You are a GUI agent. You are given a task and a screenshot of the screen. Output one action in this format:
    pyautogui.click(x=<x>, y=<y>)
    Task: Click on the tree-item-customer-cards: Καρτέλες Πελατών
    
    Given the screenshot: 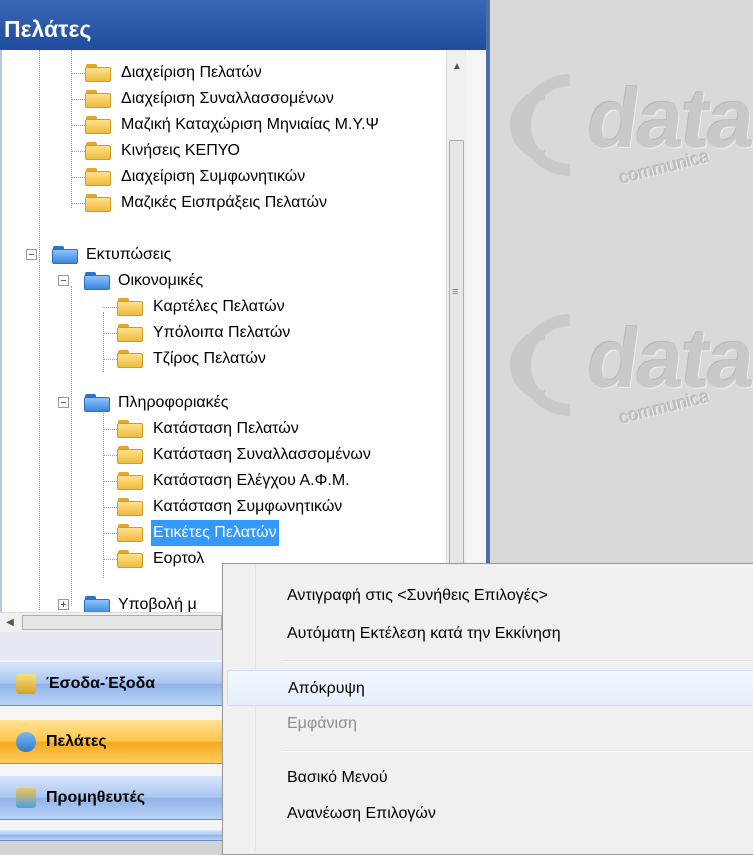 What is the action you would take?
    pyautogui.click(x=202, y=307)
    